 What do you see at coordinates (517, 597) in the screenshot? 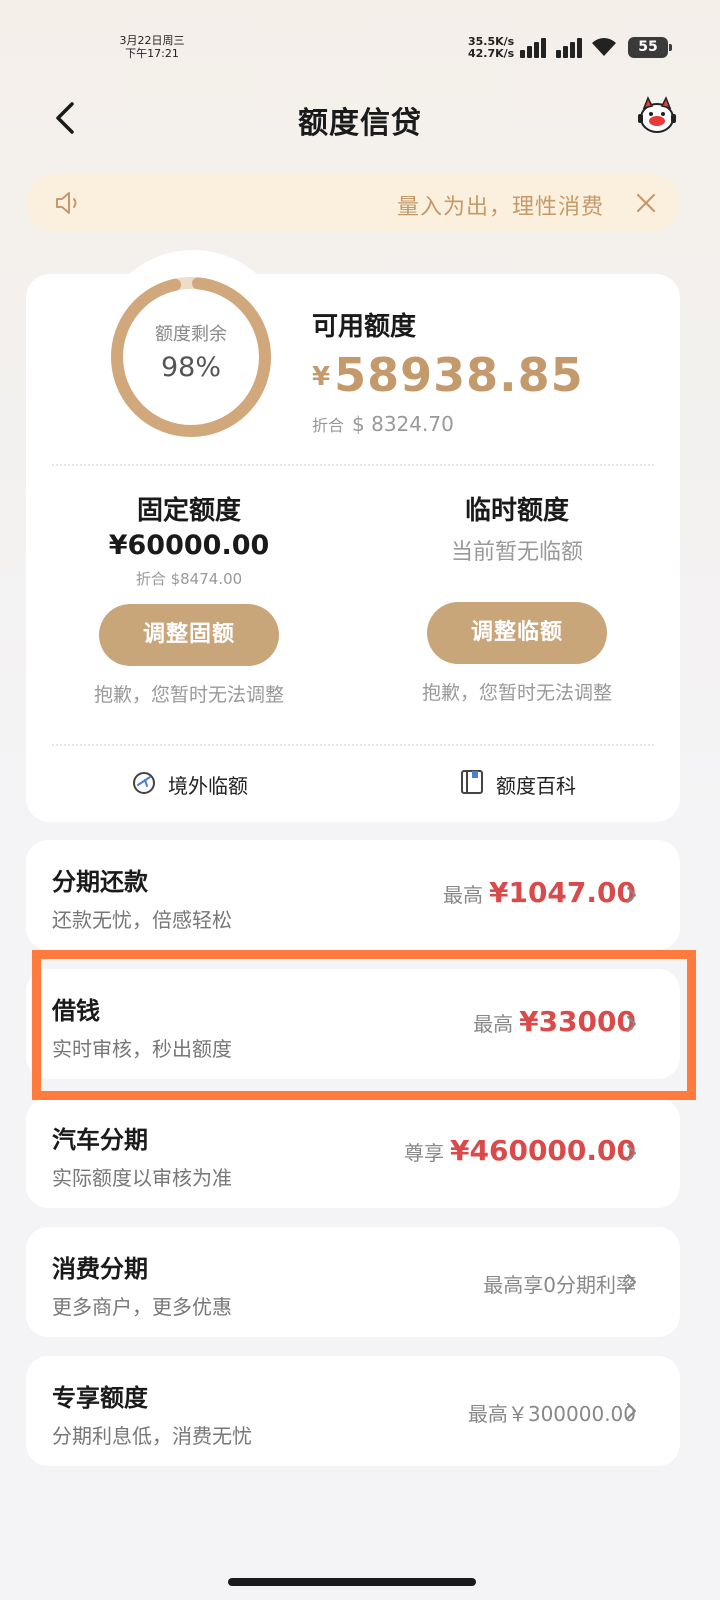
I see `temp-limit-section: 临时额度 当前暂无临额 调整临额 抱歉，您暂时无法调整` at bounding box center [517, 597].